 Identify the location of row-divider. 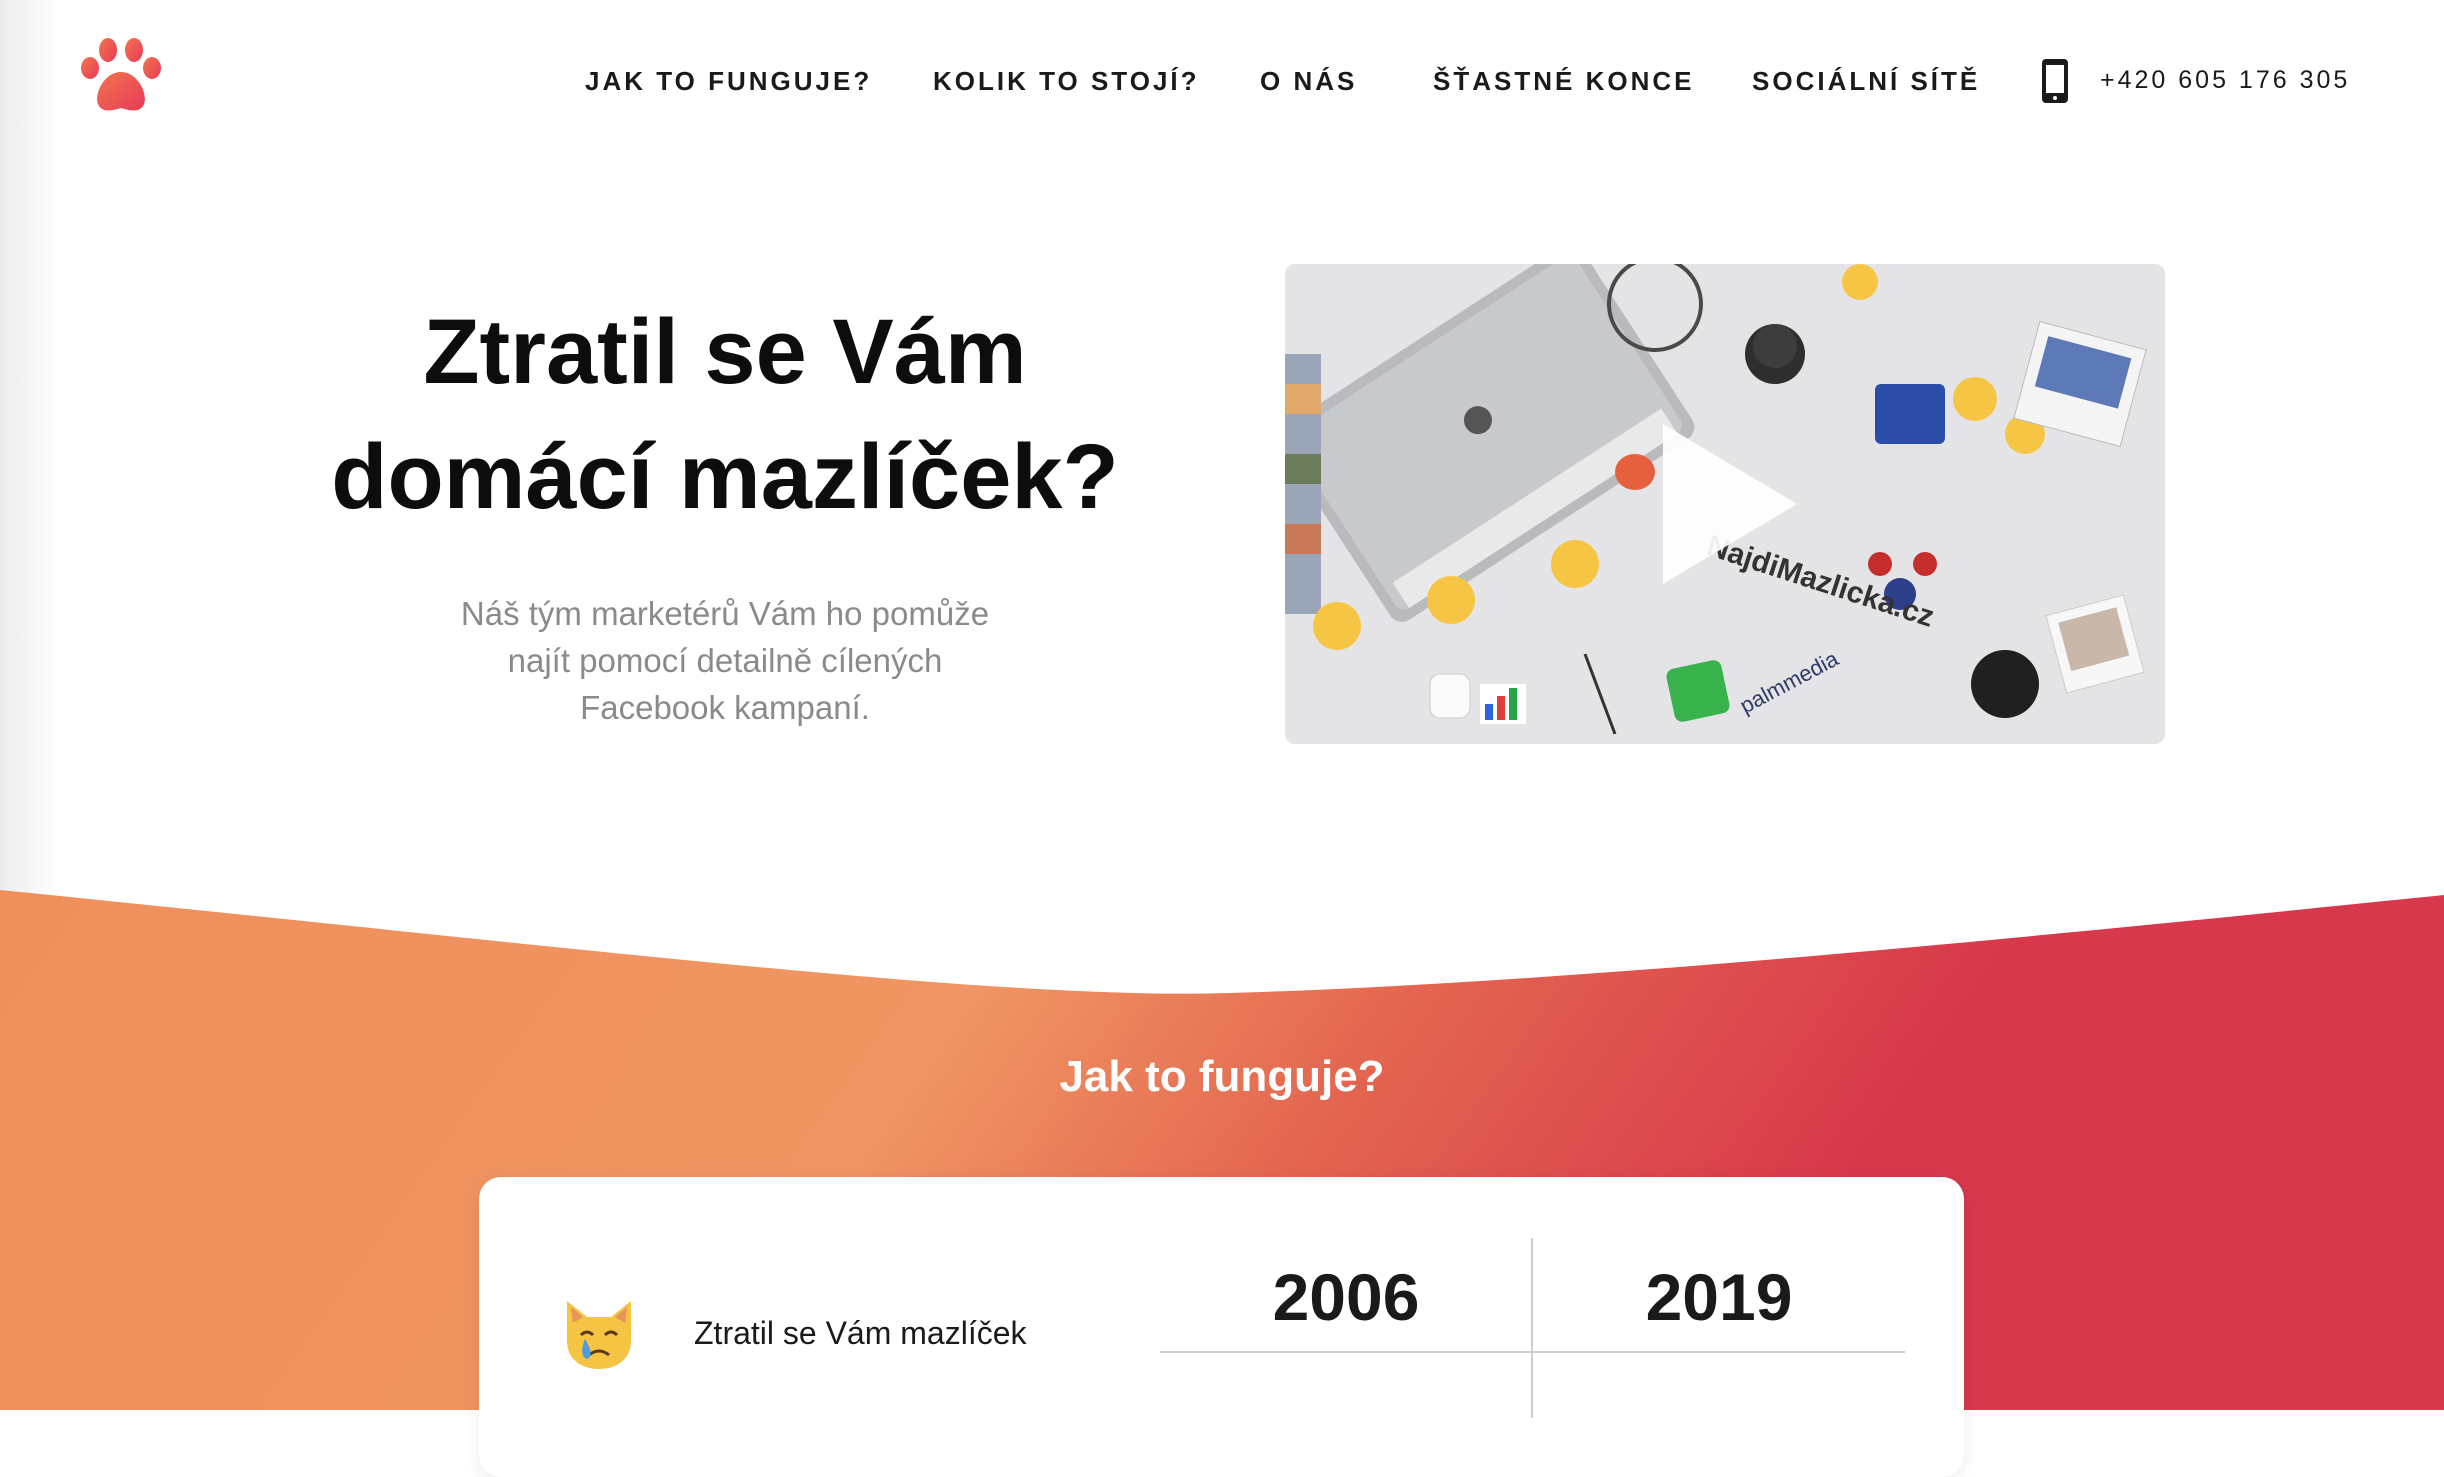
(1532, 1352).